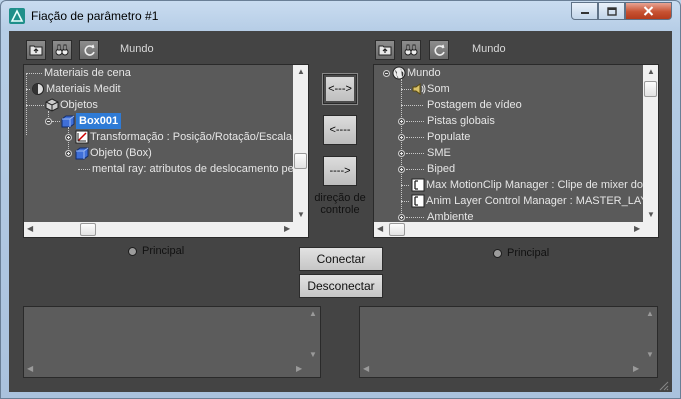  What do you see at coordinates (497, 253) in the screenshot?
I see `right-principal-radio` at bounding box center [497, 253].